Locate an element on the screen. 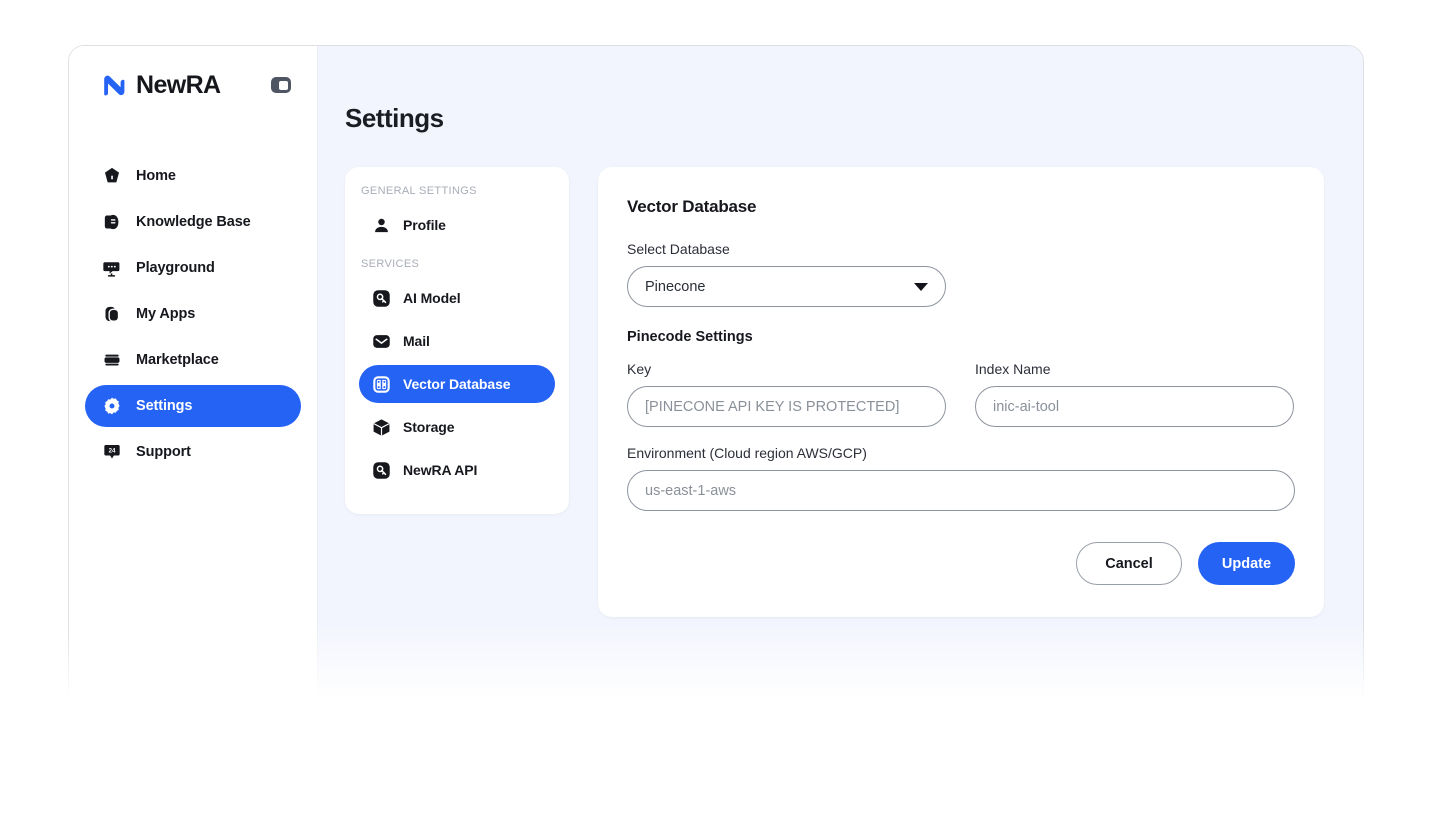 The height and width of the screenshot is (813, 1440). sidebar-item-marketplace: Marketplace is located at coordinates (193, 360).